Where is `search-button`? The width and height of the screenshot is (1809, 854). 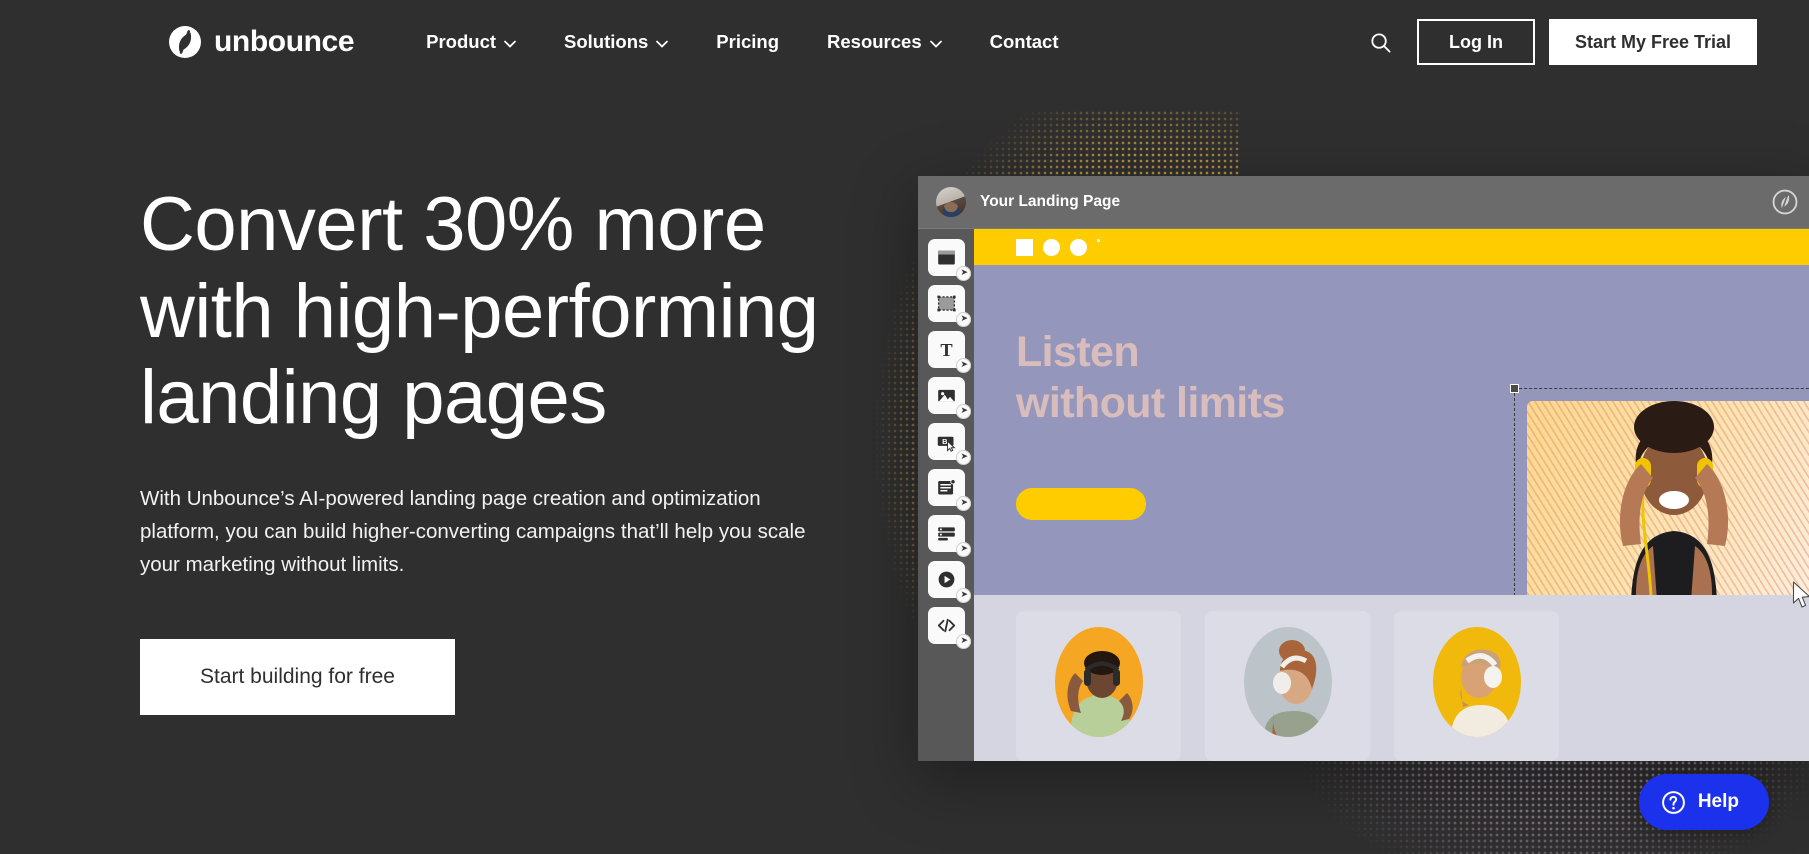 search-button is located at coordinates (1381, 42).